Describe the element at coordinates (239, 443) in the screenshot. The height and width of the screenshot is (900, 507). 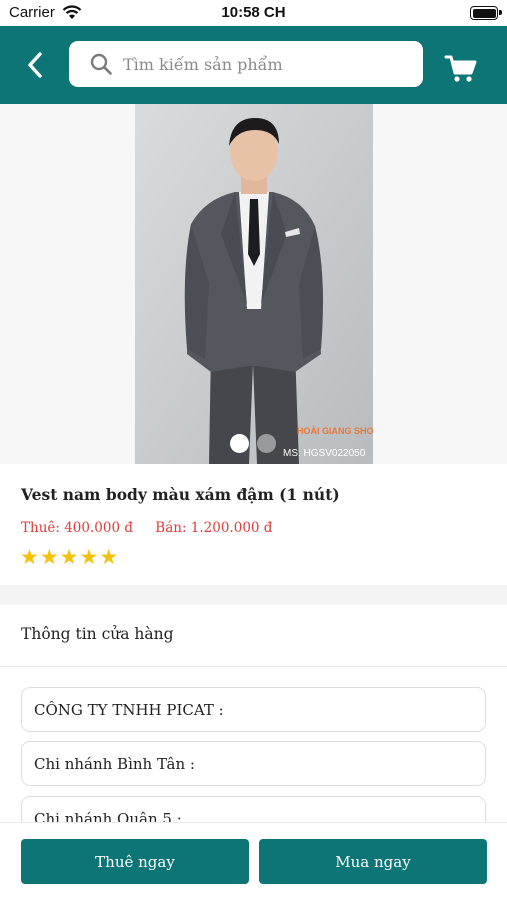
I see `page-dot-active` at that location.